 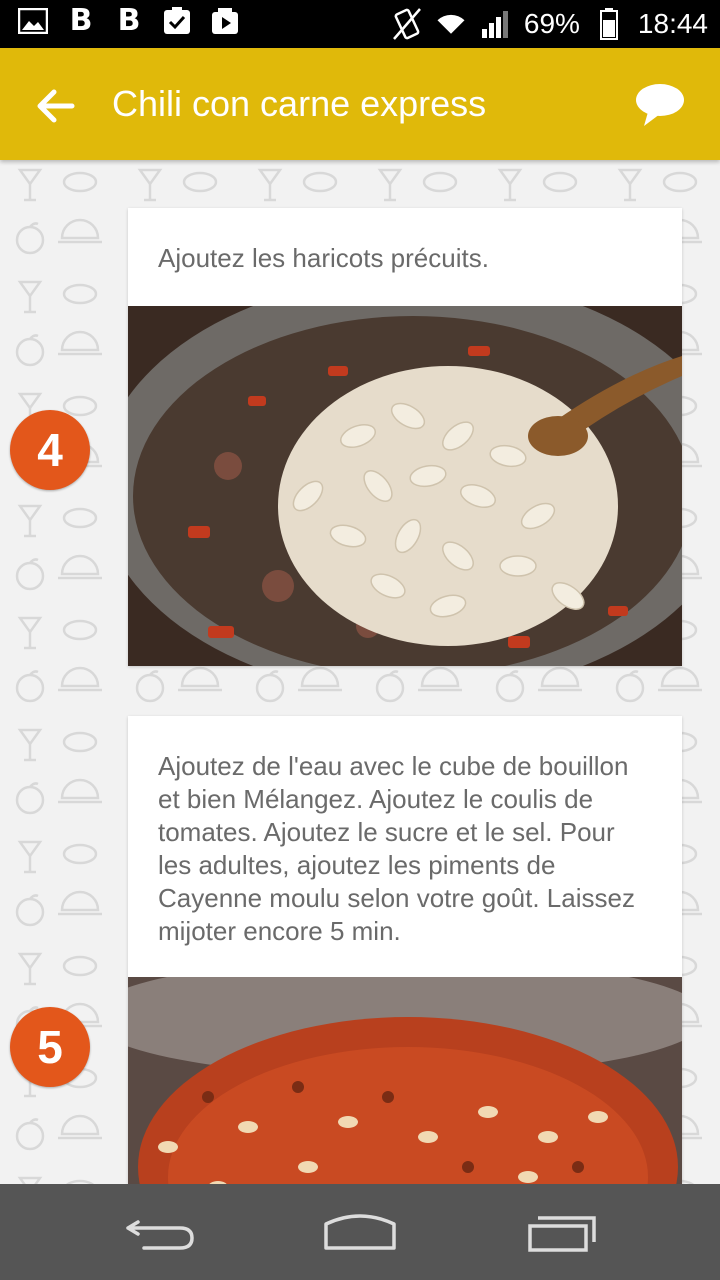 What do you see at coordinates (56, 106) in the screenshot?
I see `back-arrow-icon` at bounding box center [56, 106].